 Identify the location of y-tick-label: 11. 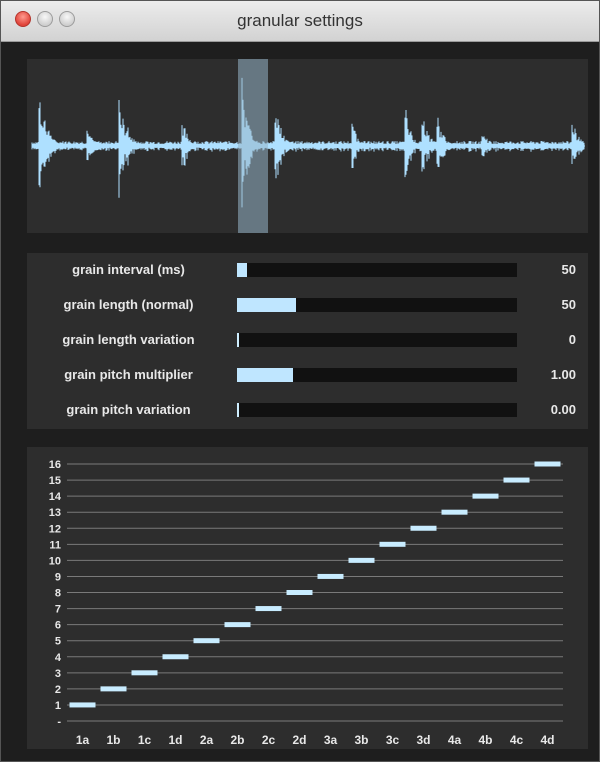
(55, 545).